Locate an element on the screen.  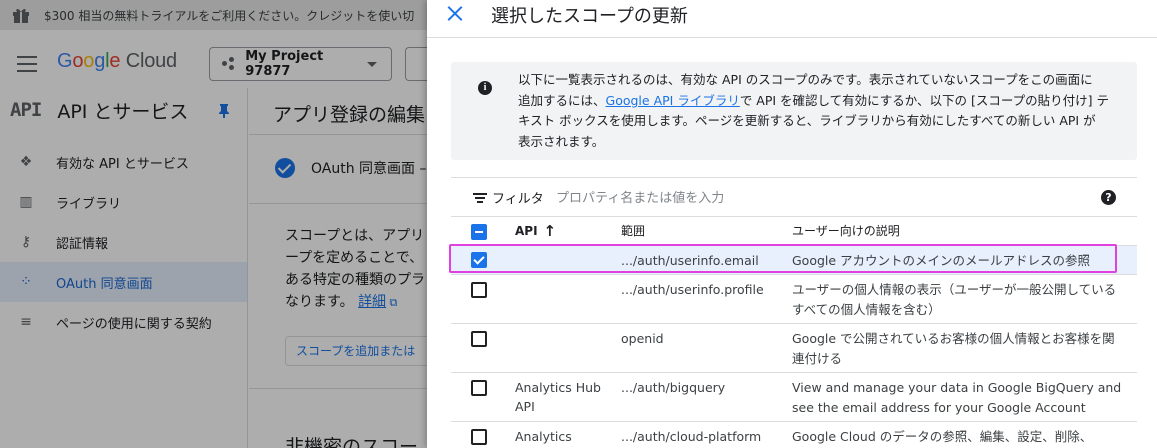
api-library-link: Google API ライブラリ is located at coordinates (673, 100).